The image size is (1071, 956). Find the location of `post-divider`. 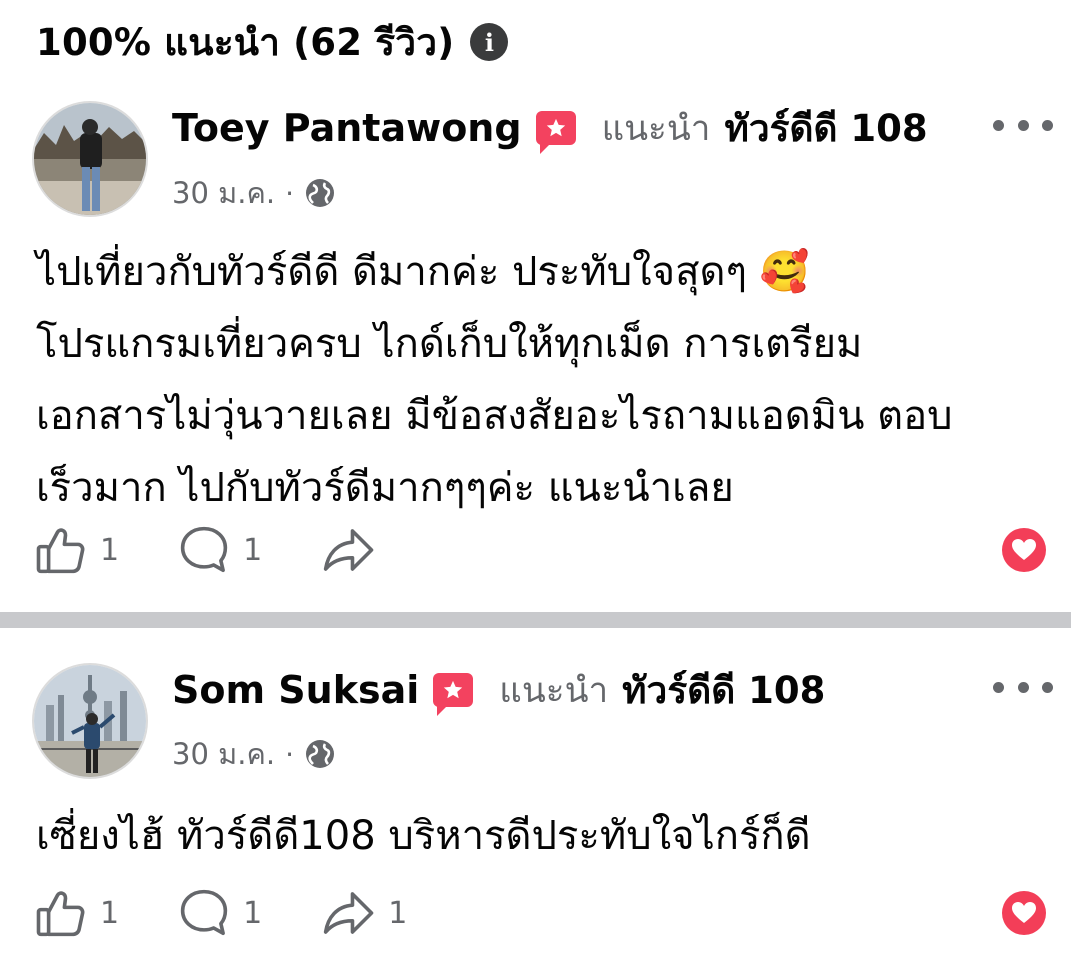

post-divider is located at coordinates (535, 620).